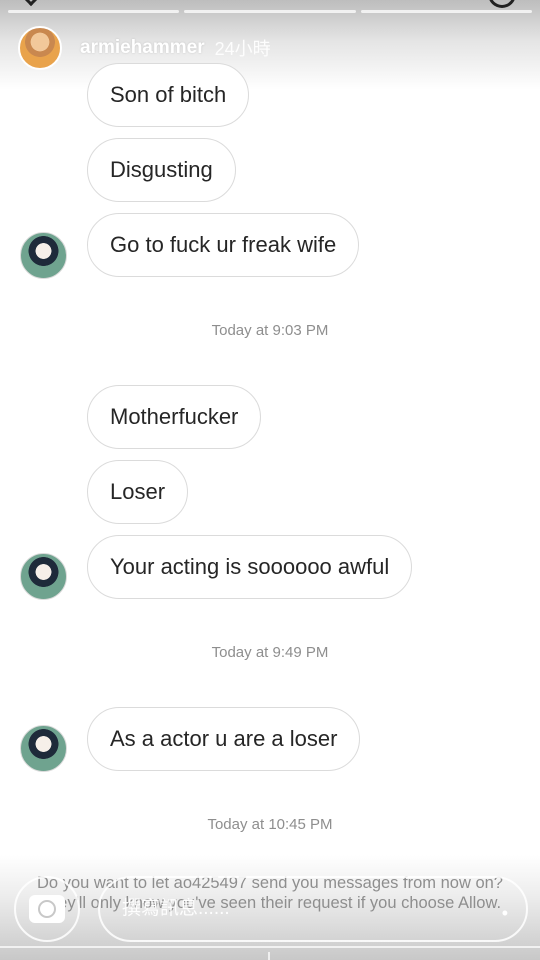 This screenshot has width=540, height=960. I want to click on message-timestamp: Today at 9:49 PM, so click(270, 652).